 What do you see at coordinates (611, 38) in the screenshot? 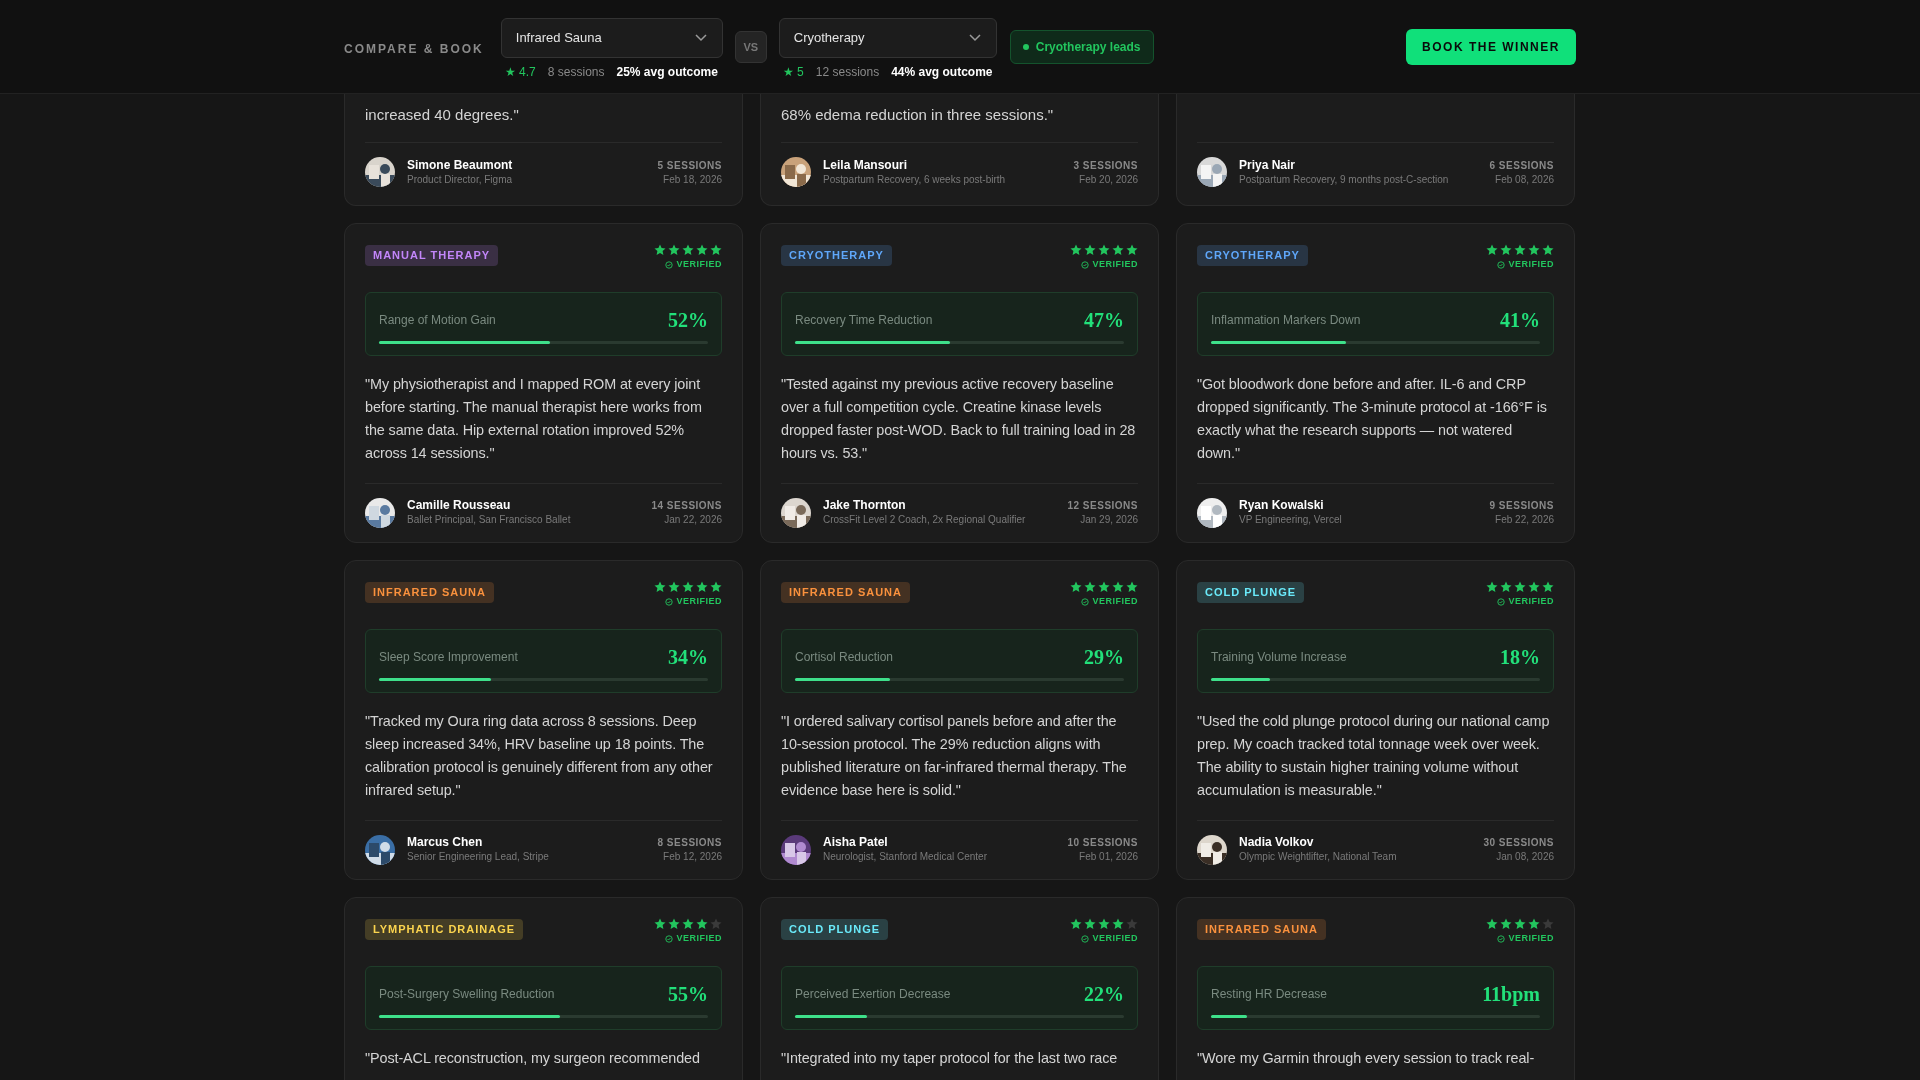
I see `select-field: Infrared Sauna` at bounding box center [611, 38].